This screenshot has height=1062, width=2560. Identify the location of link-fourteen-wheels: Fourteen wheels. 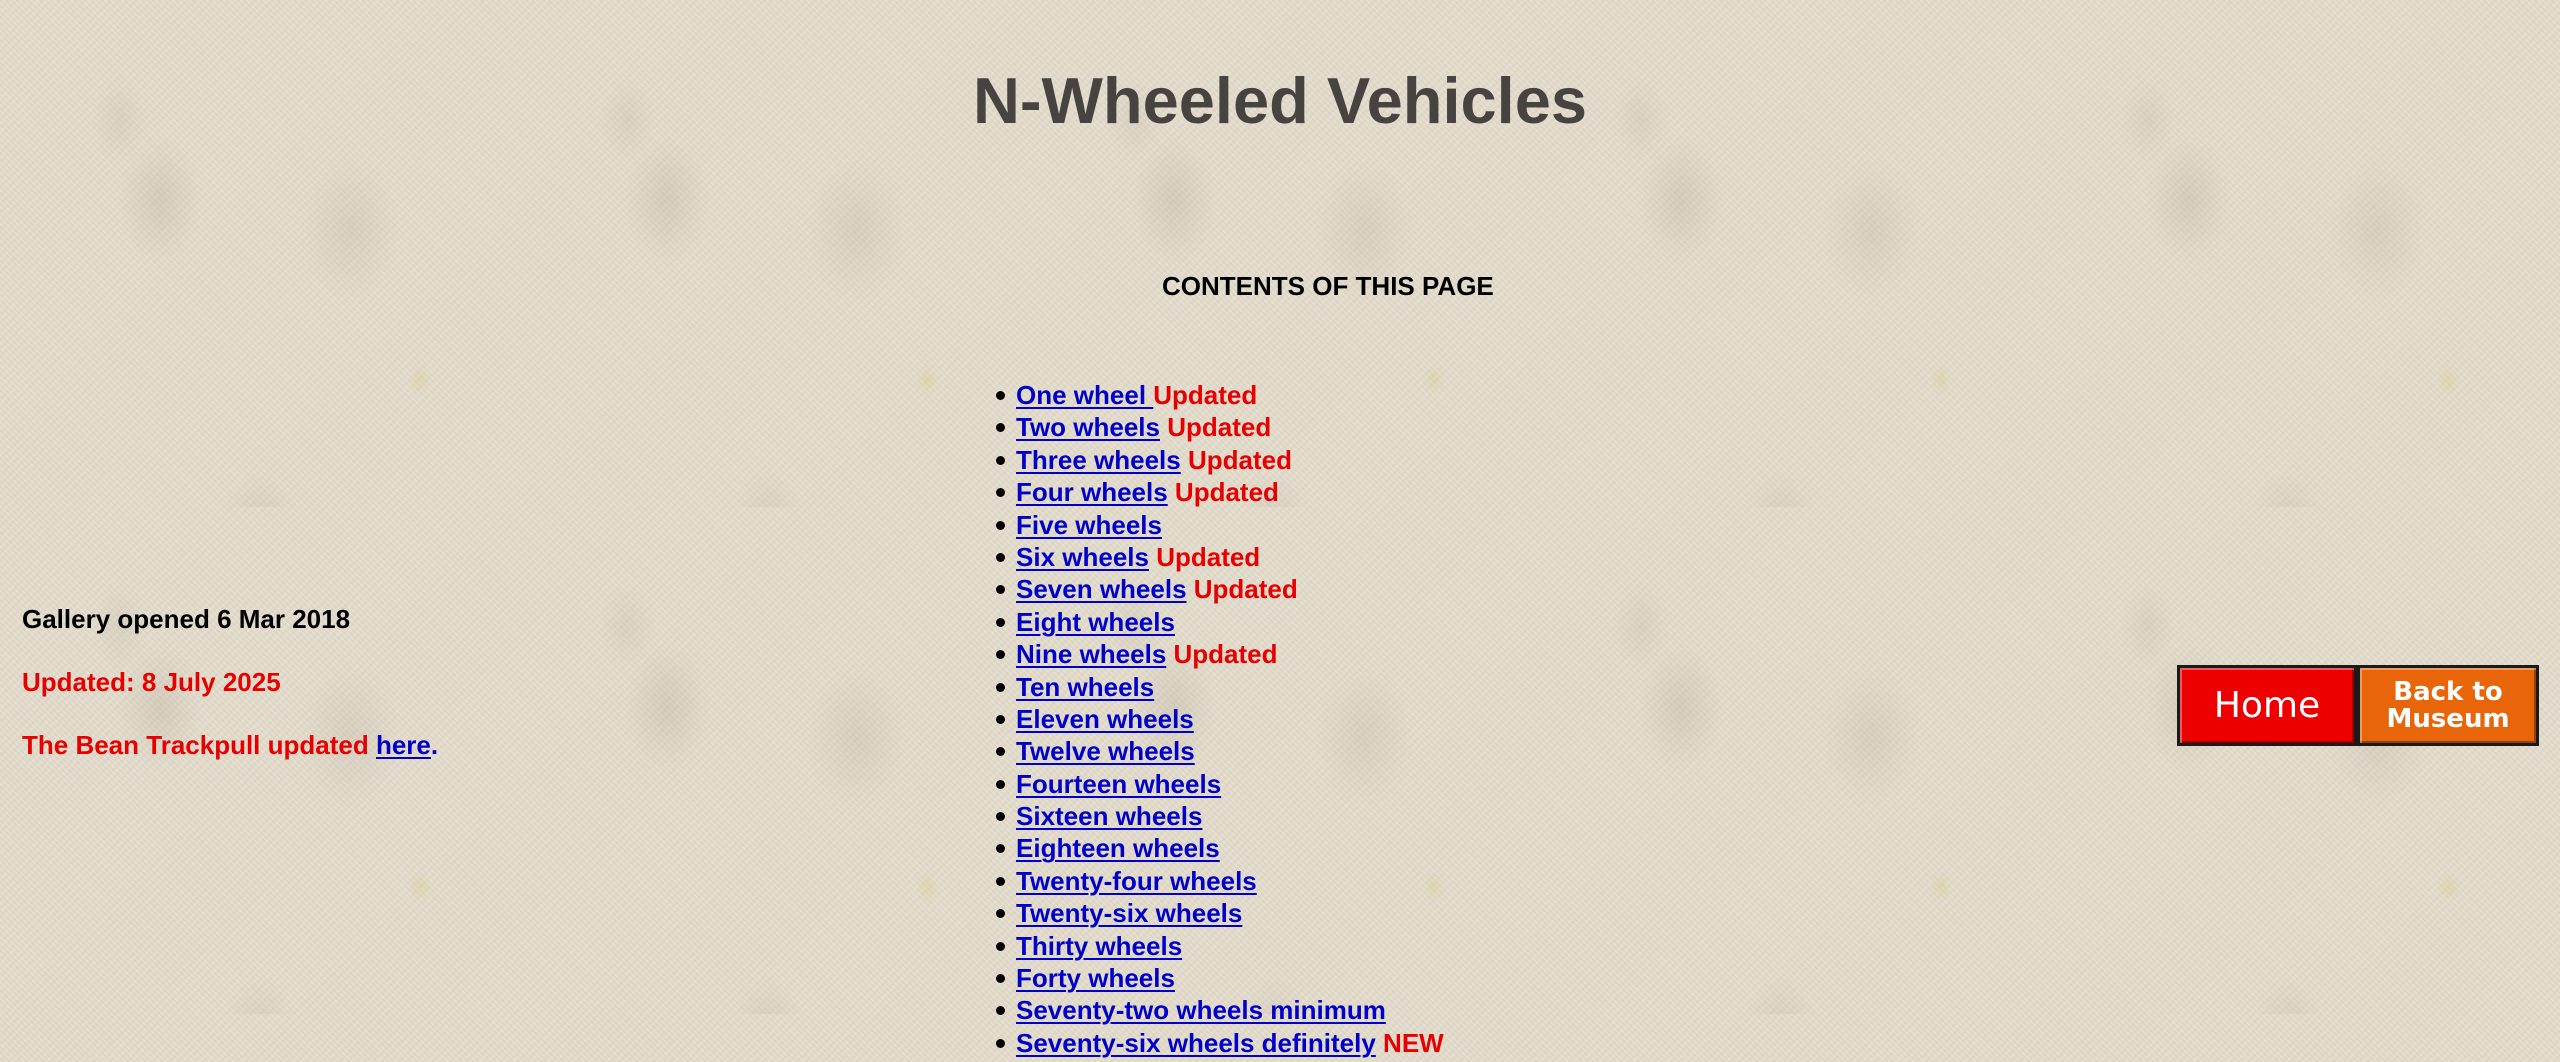
(1118, 784).